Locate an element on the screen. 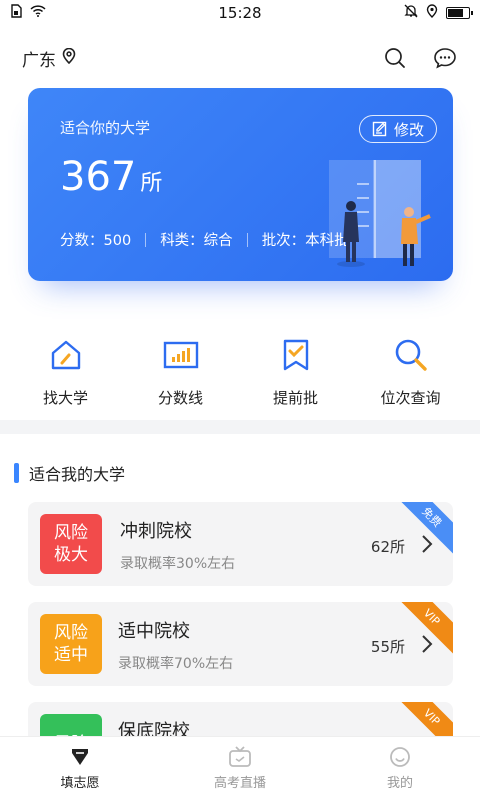  hero-subtitle: 适合你的大学 is located at coordinates (105, 128).